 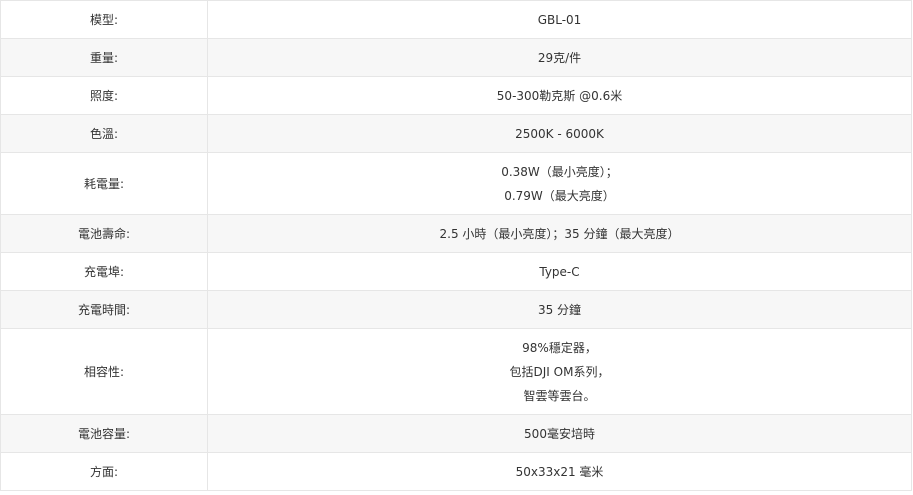 I want to click on spec-label: 充電埠:, so click(x=104, y=271).